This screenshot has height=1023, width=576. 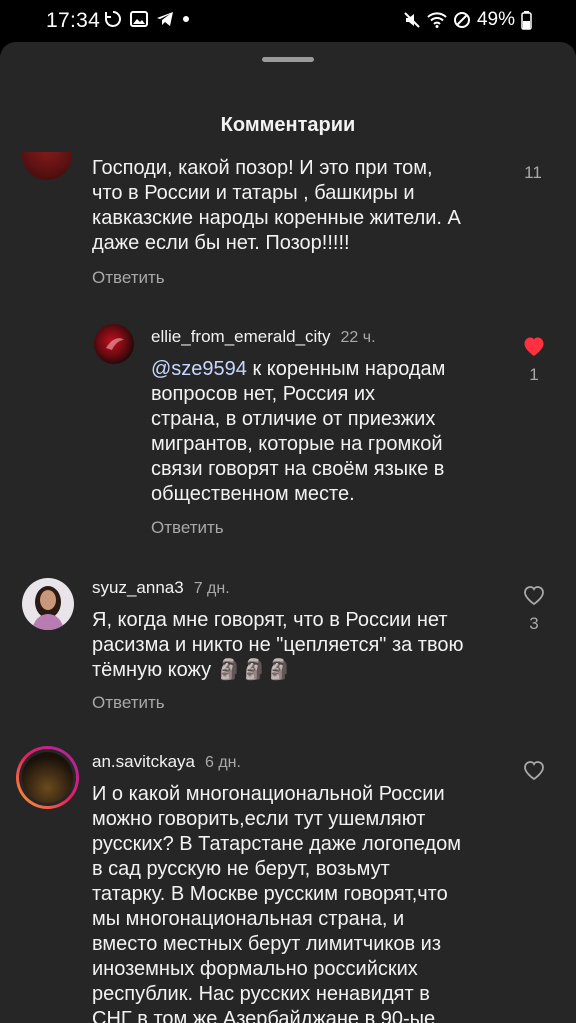 What do you see at coordinates (270, 620) in the screenshot?
I see `comment-line: Я, когда мне говорят, что в России нет` at bounding box center [270, 620].